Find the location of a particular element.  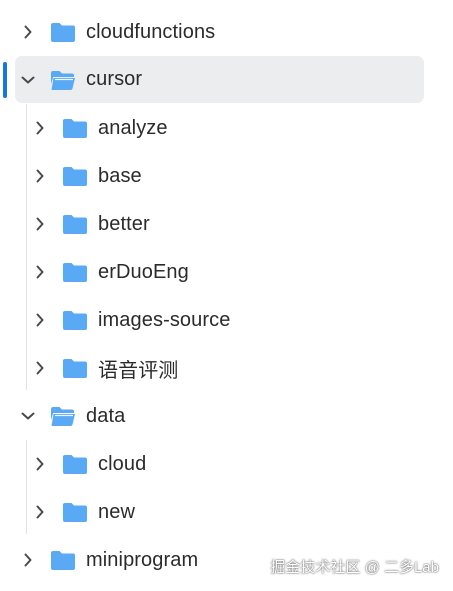

tree-item-label: cloud is located at coordinates (122, 463).